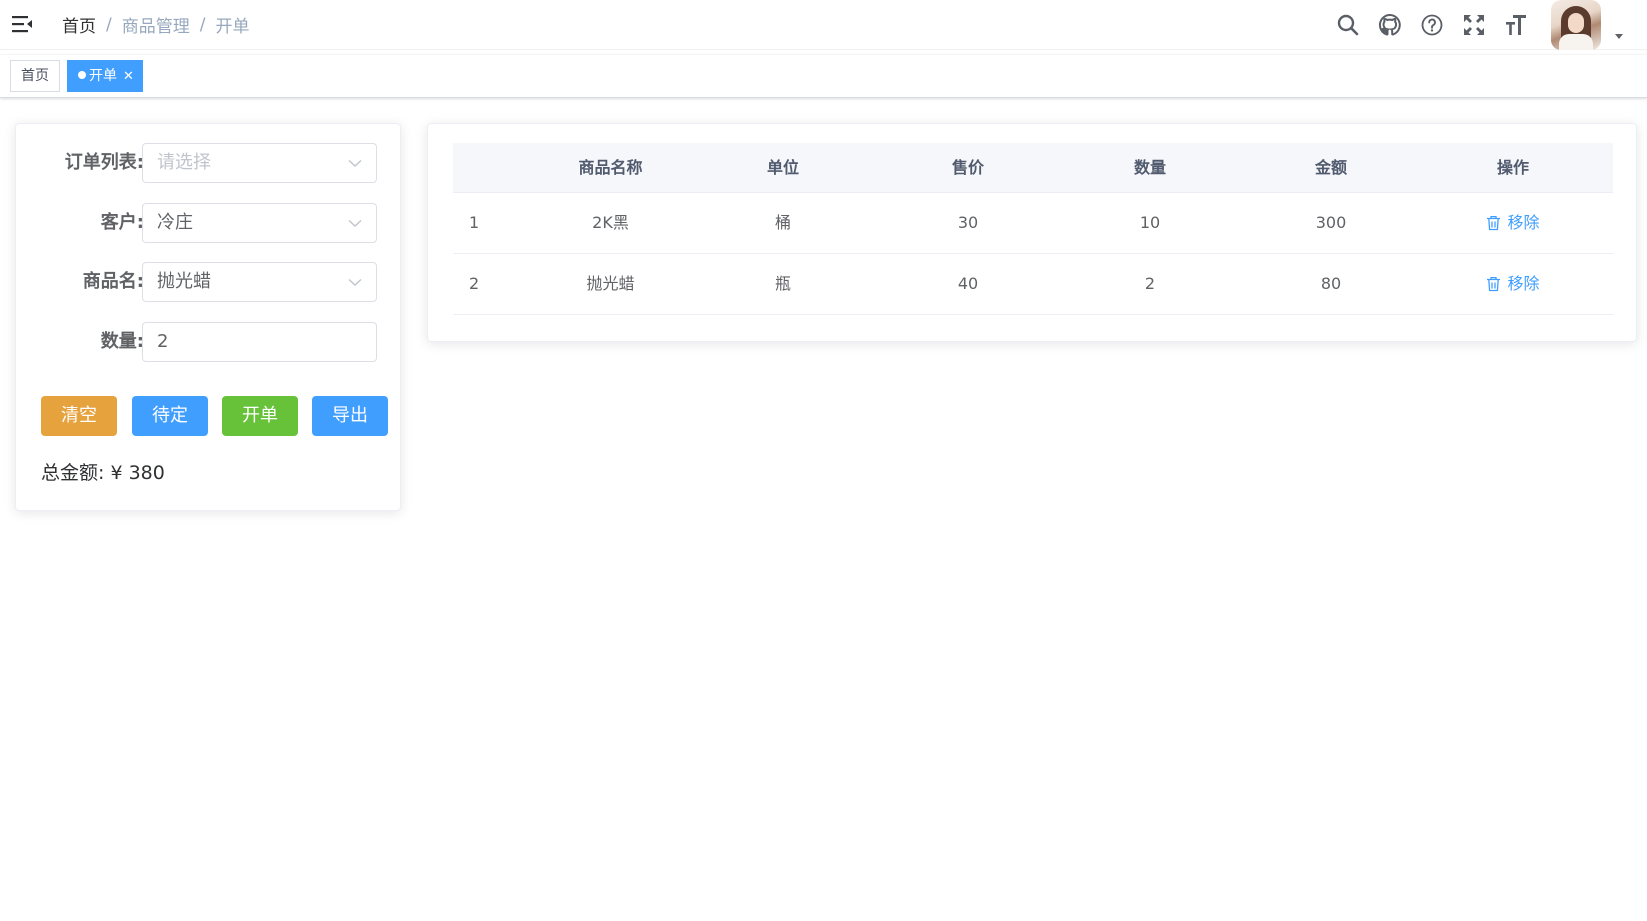 The height and width of the screenshot is (921, 1647). Describe the element at coordinates (1033, 168) in the screenshot. I see `table-header: 商品名称 单位 售价 数量 金额 操作` at that location.